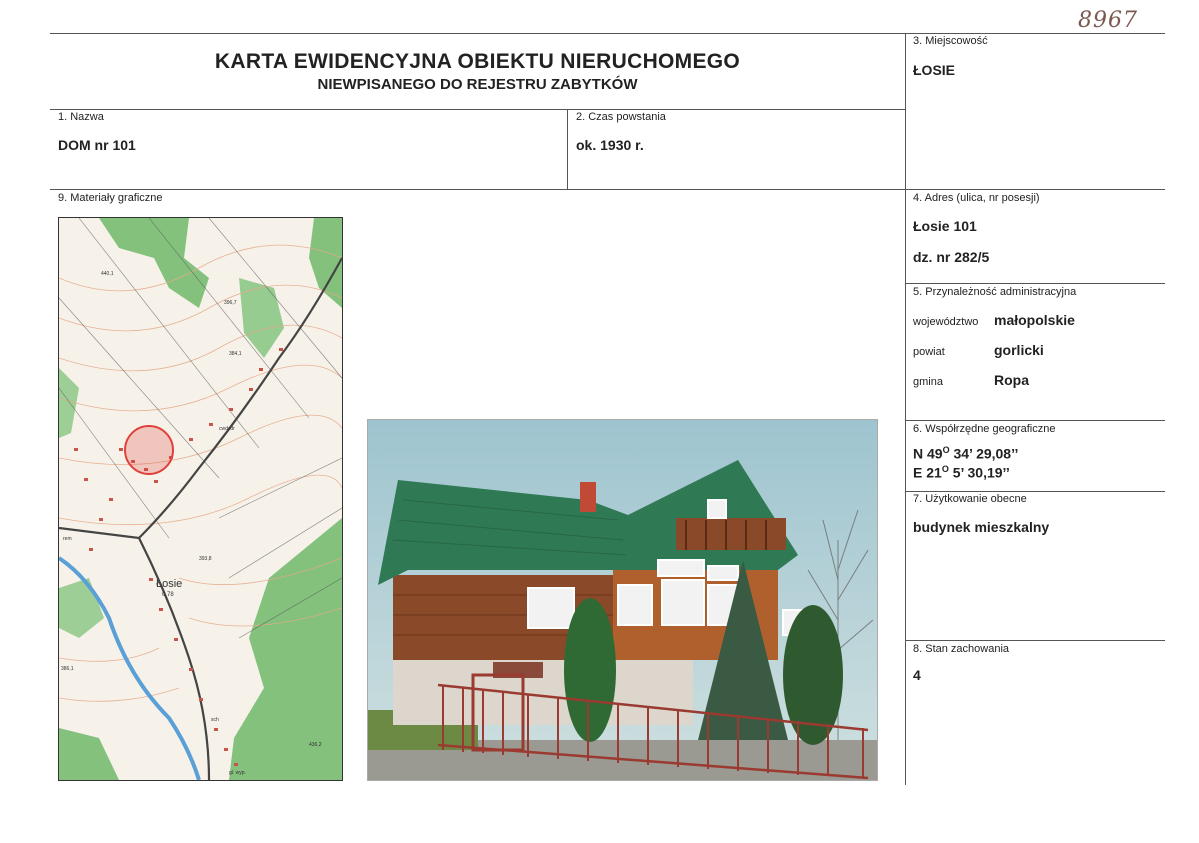 The width and height of the screenshot is (1199, 843). I want to click on map-height-label: 396,7, so click(230, 303).